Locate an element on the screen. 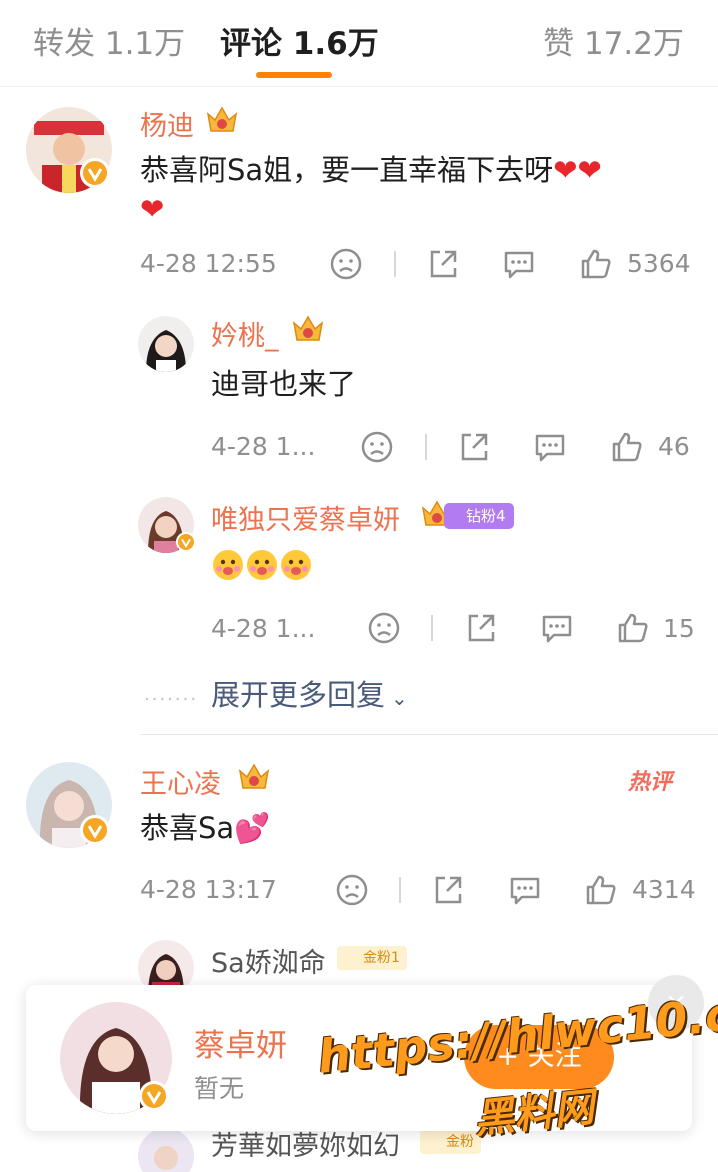 Image resolution: width=718 pixels, height=1172 pixels. reply-username: 唯独只爱蔡卓妍 is located at coordinates (305, 517).